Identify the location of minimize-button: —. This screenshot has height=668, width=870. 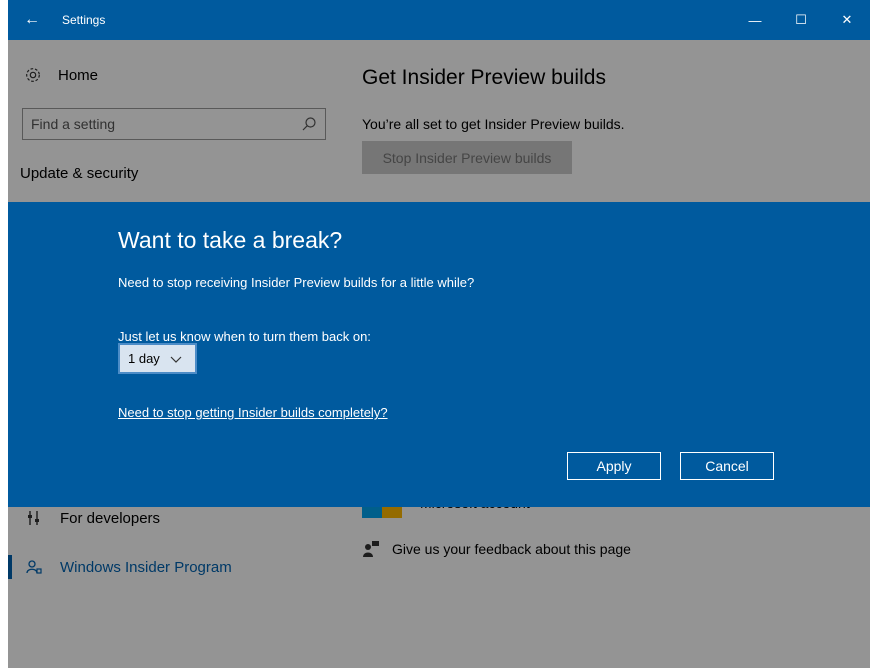
(755, 20).